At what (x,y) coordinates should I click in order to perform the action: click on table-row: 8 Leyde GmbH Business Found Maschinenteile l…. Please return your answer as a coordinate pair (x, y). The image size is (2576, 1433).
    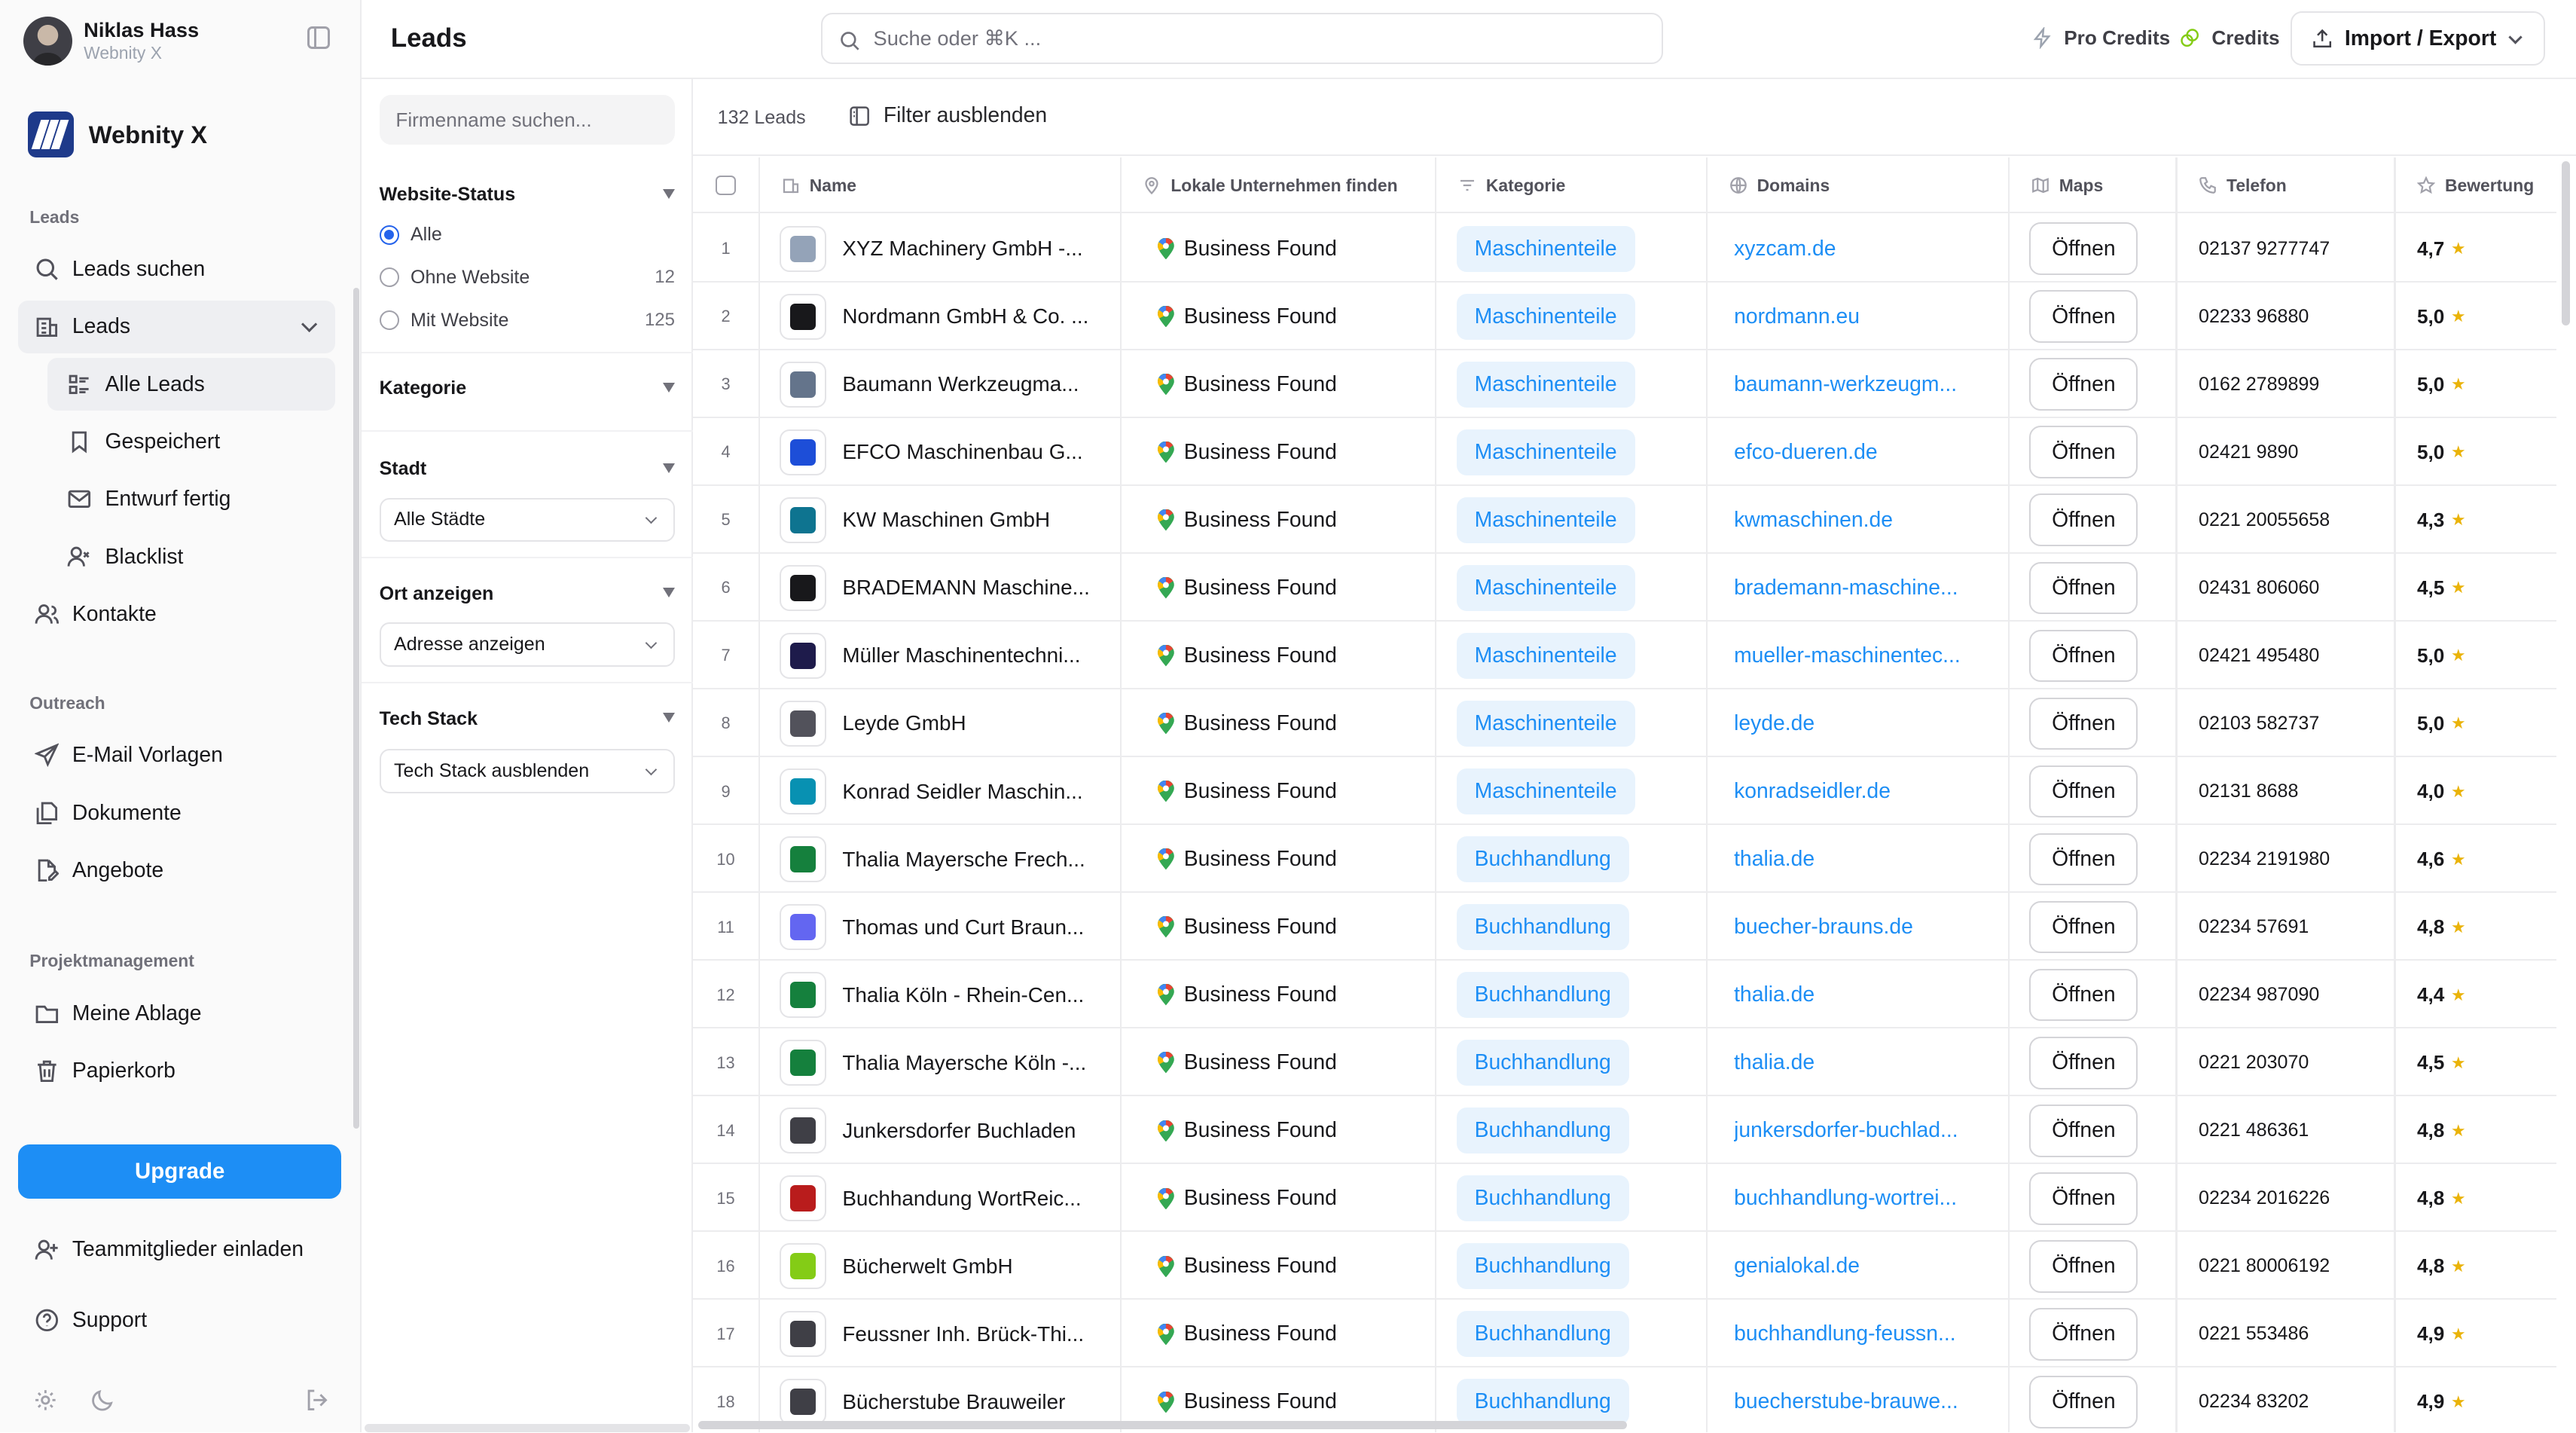
    Looking at the image, I should click on (1625, 724).